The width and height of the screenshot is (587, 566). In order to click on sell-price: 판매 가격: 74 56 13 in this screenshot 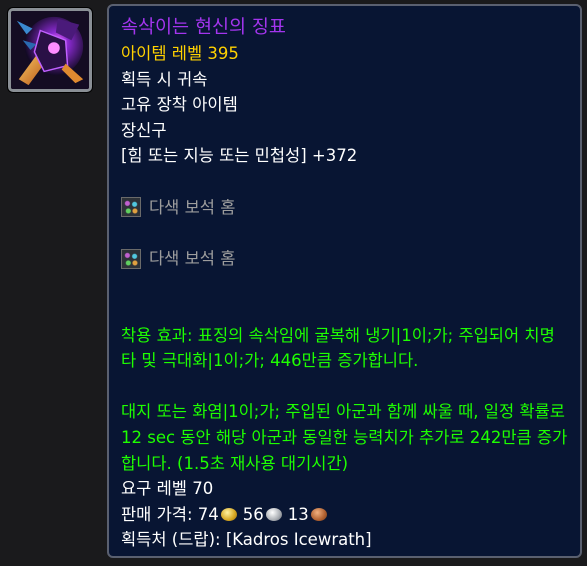, I will do `click(344, 515)`.